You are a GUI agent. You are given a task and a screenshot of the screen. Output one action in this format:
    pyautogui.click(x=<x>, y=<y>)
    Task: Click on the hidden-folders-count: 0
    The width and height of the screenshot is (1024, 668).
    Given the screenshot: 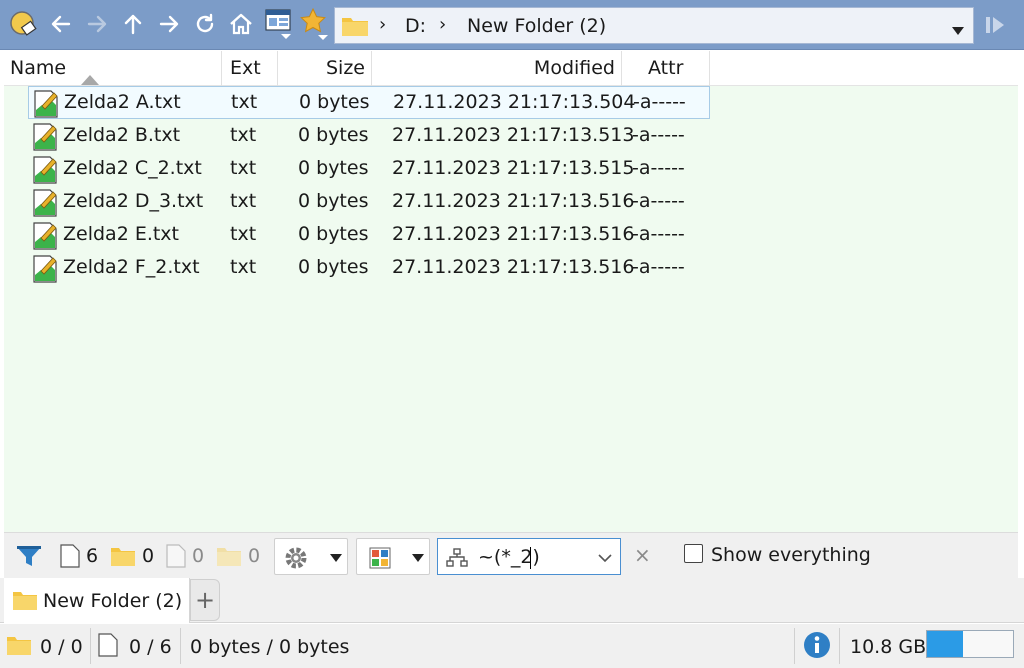 What is the action you would take?
    pyautogui.click(x=238, y=556)
    